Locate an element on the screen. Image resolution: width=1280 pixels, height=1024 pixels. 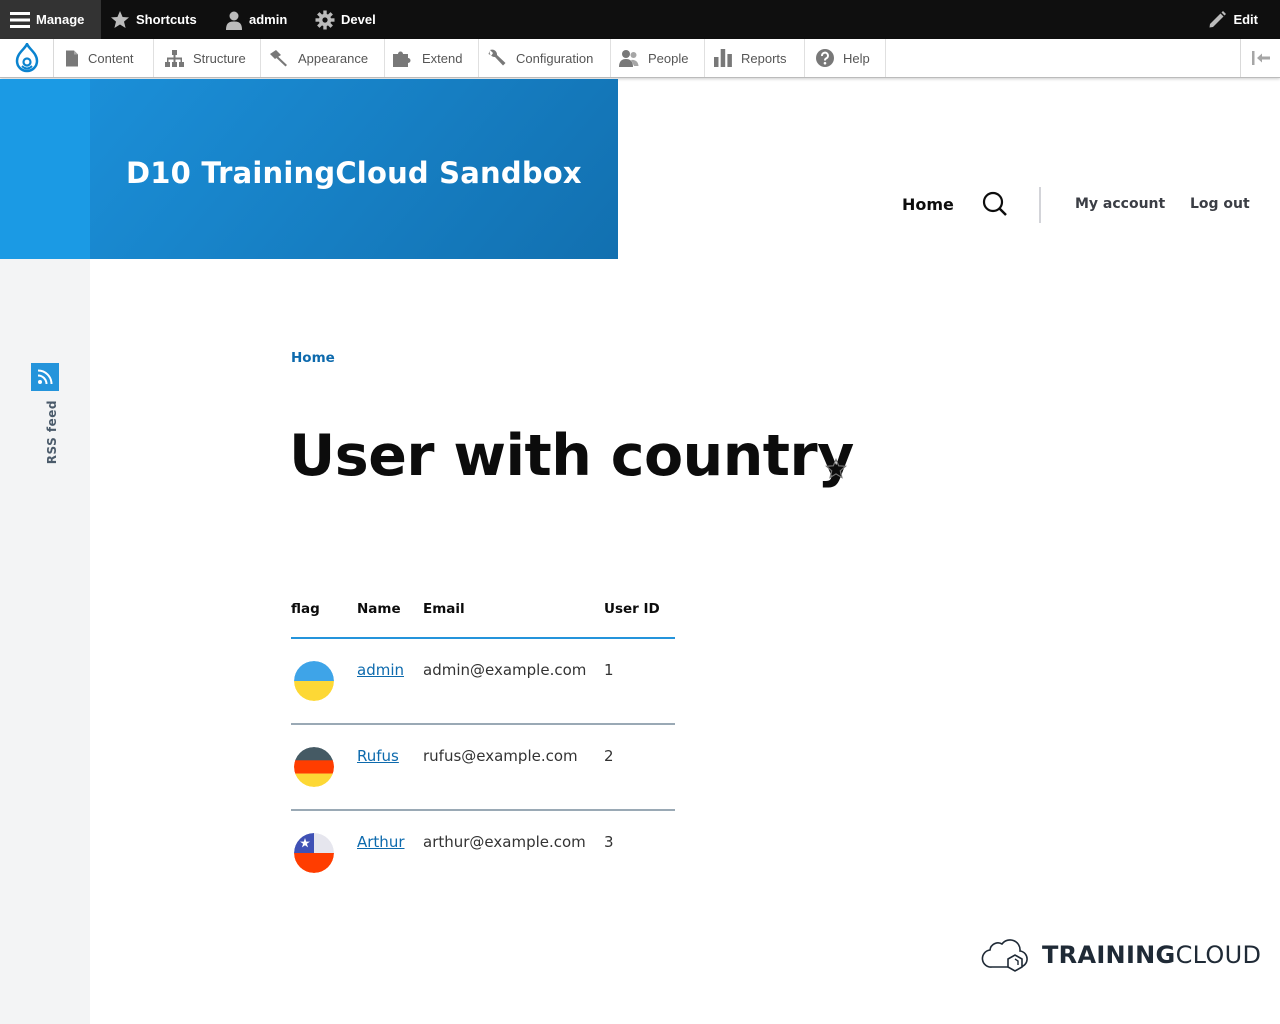
user-id-text: 3 is located at coordinates (609, 842).